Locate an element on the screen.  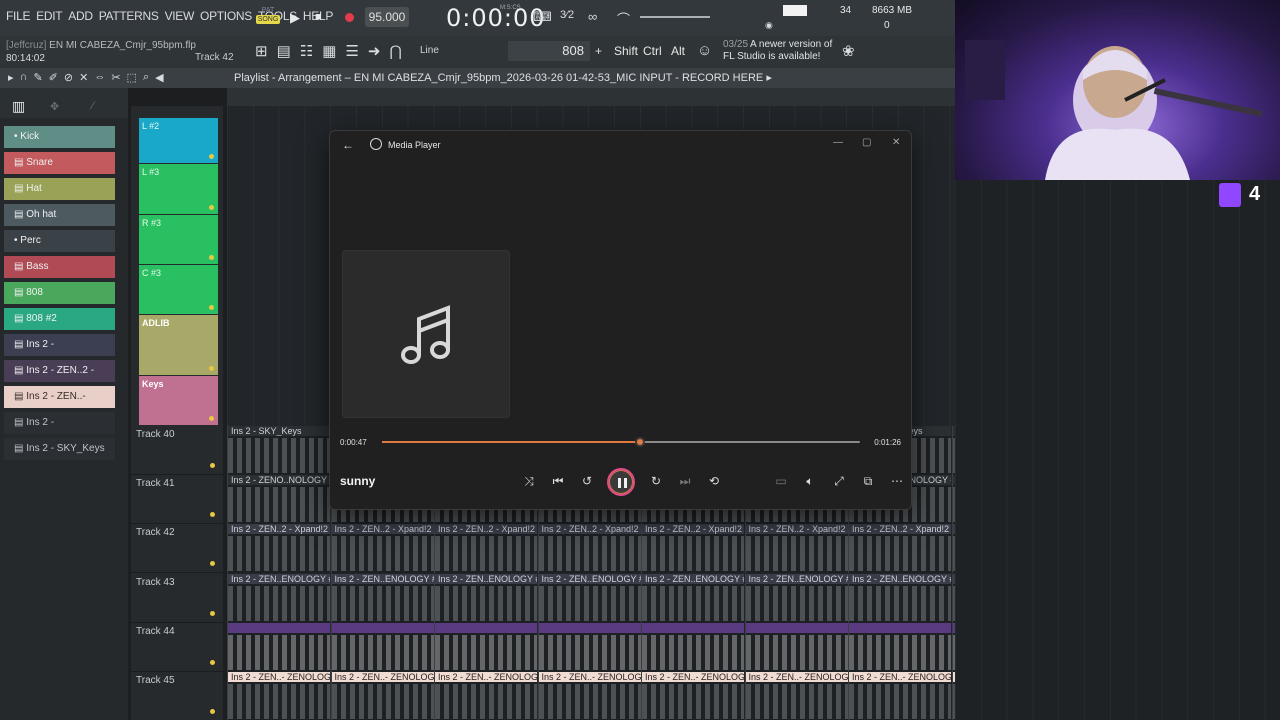
alt-key: Alt is located at coordinates (678, 51).